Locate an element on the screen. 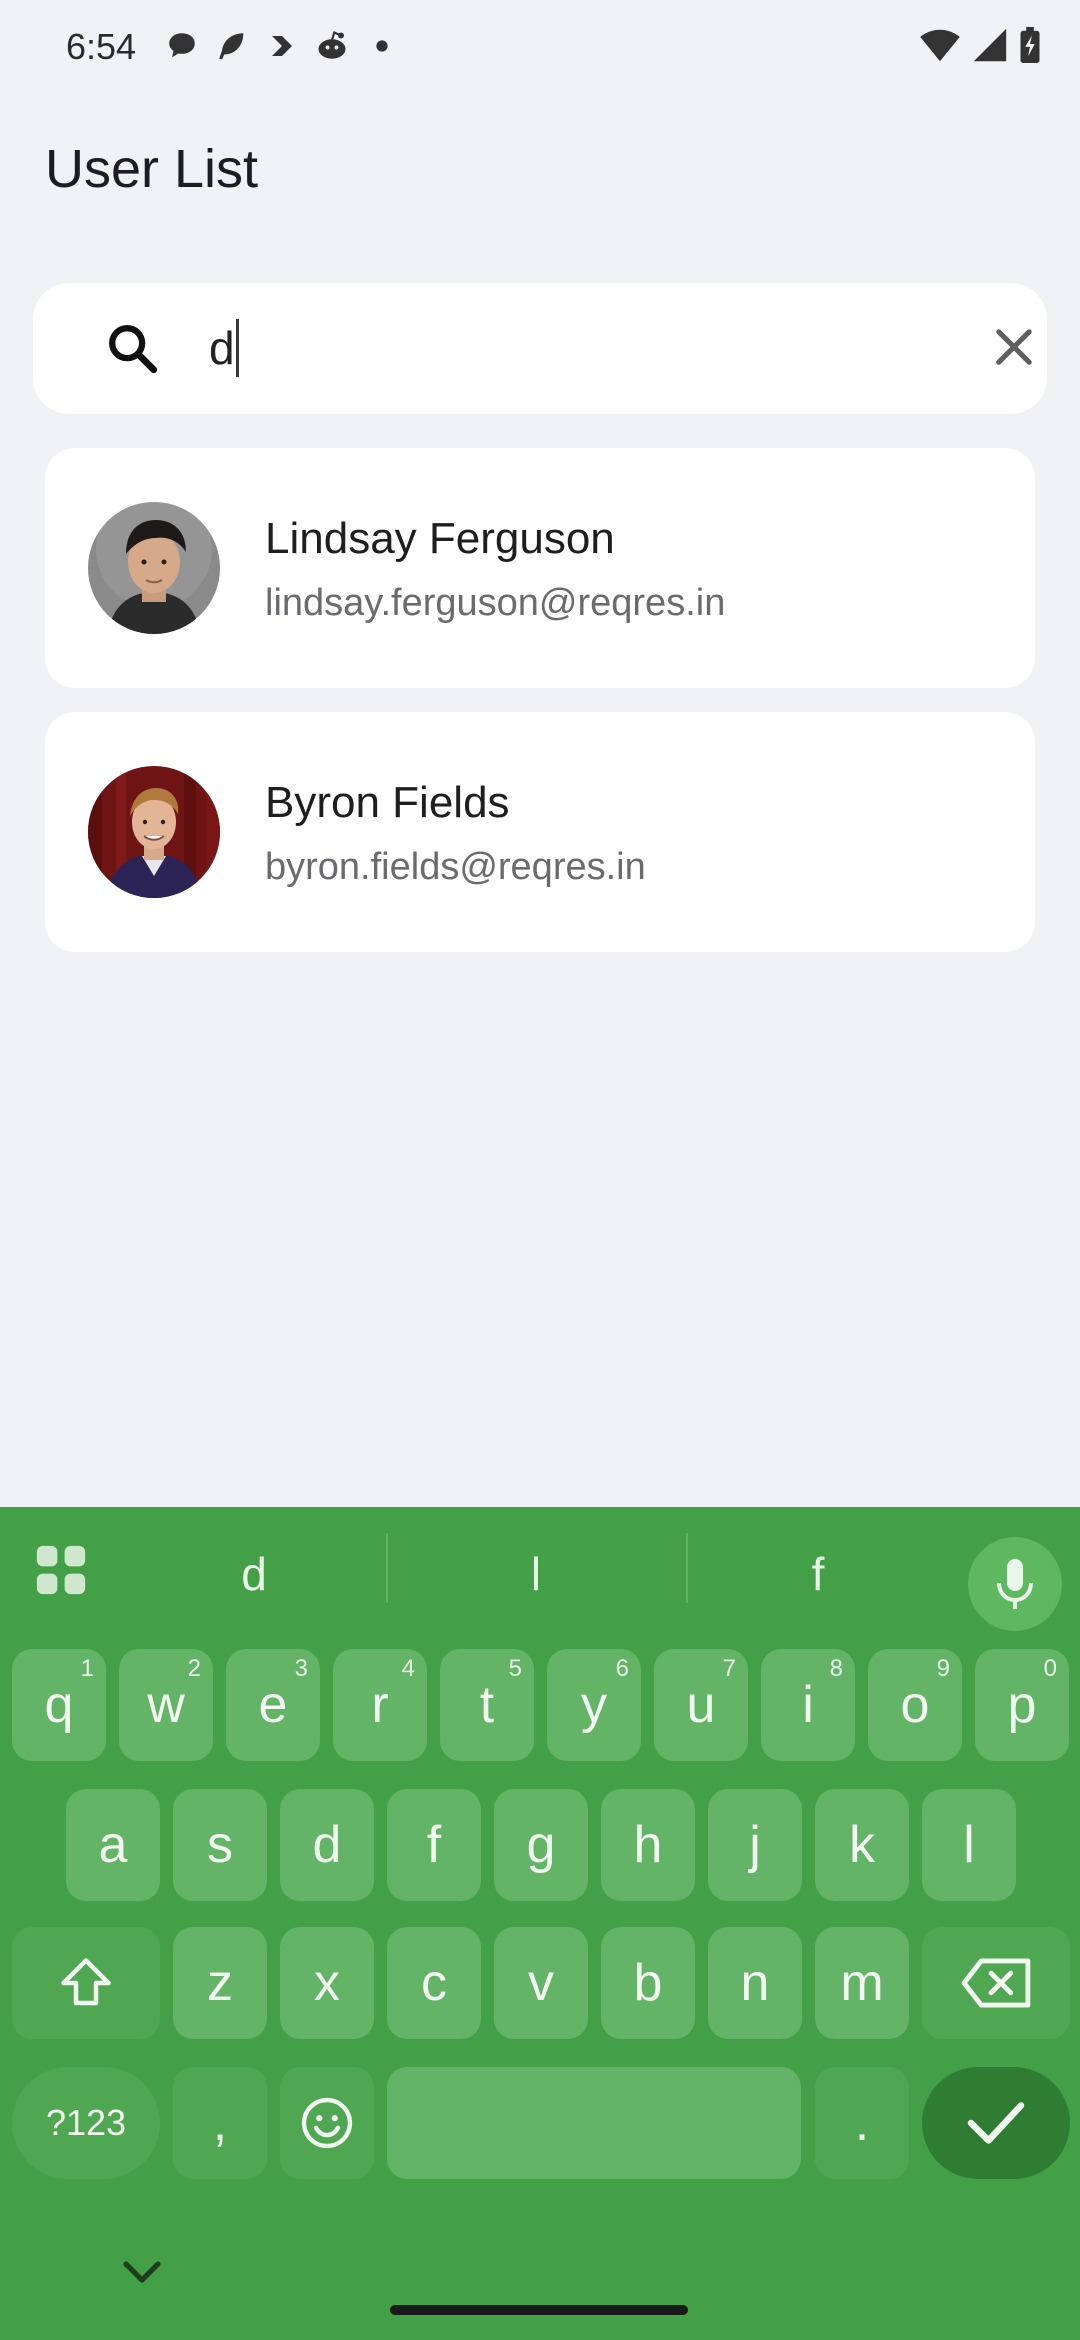  key-y: y6 is located at coordinates (594, 1705).